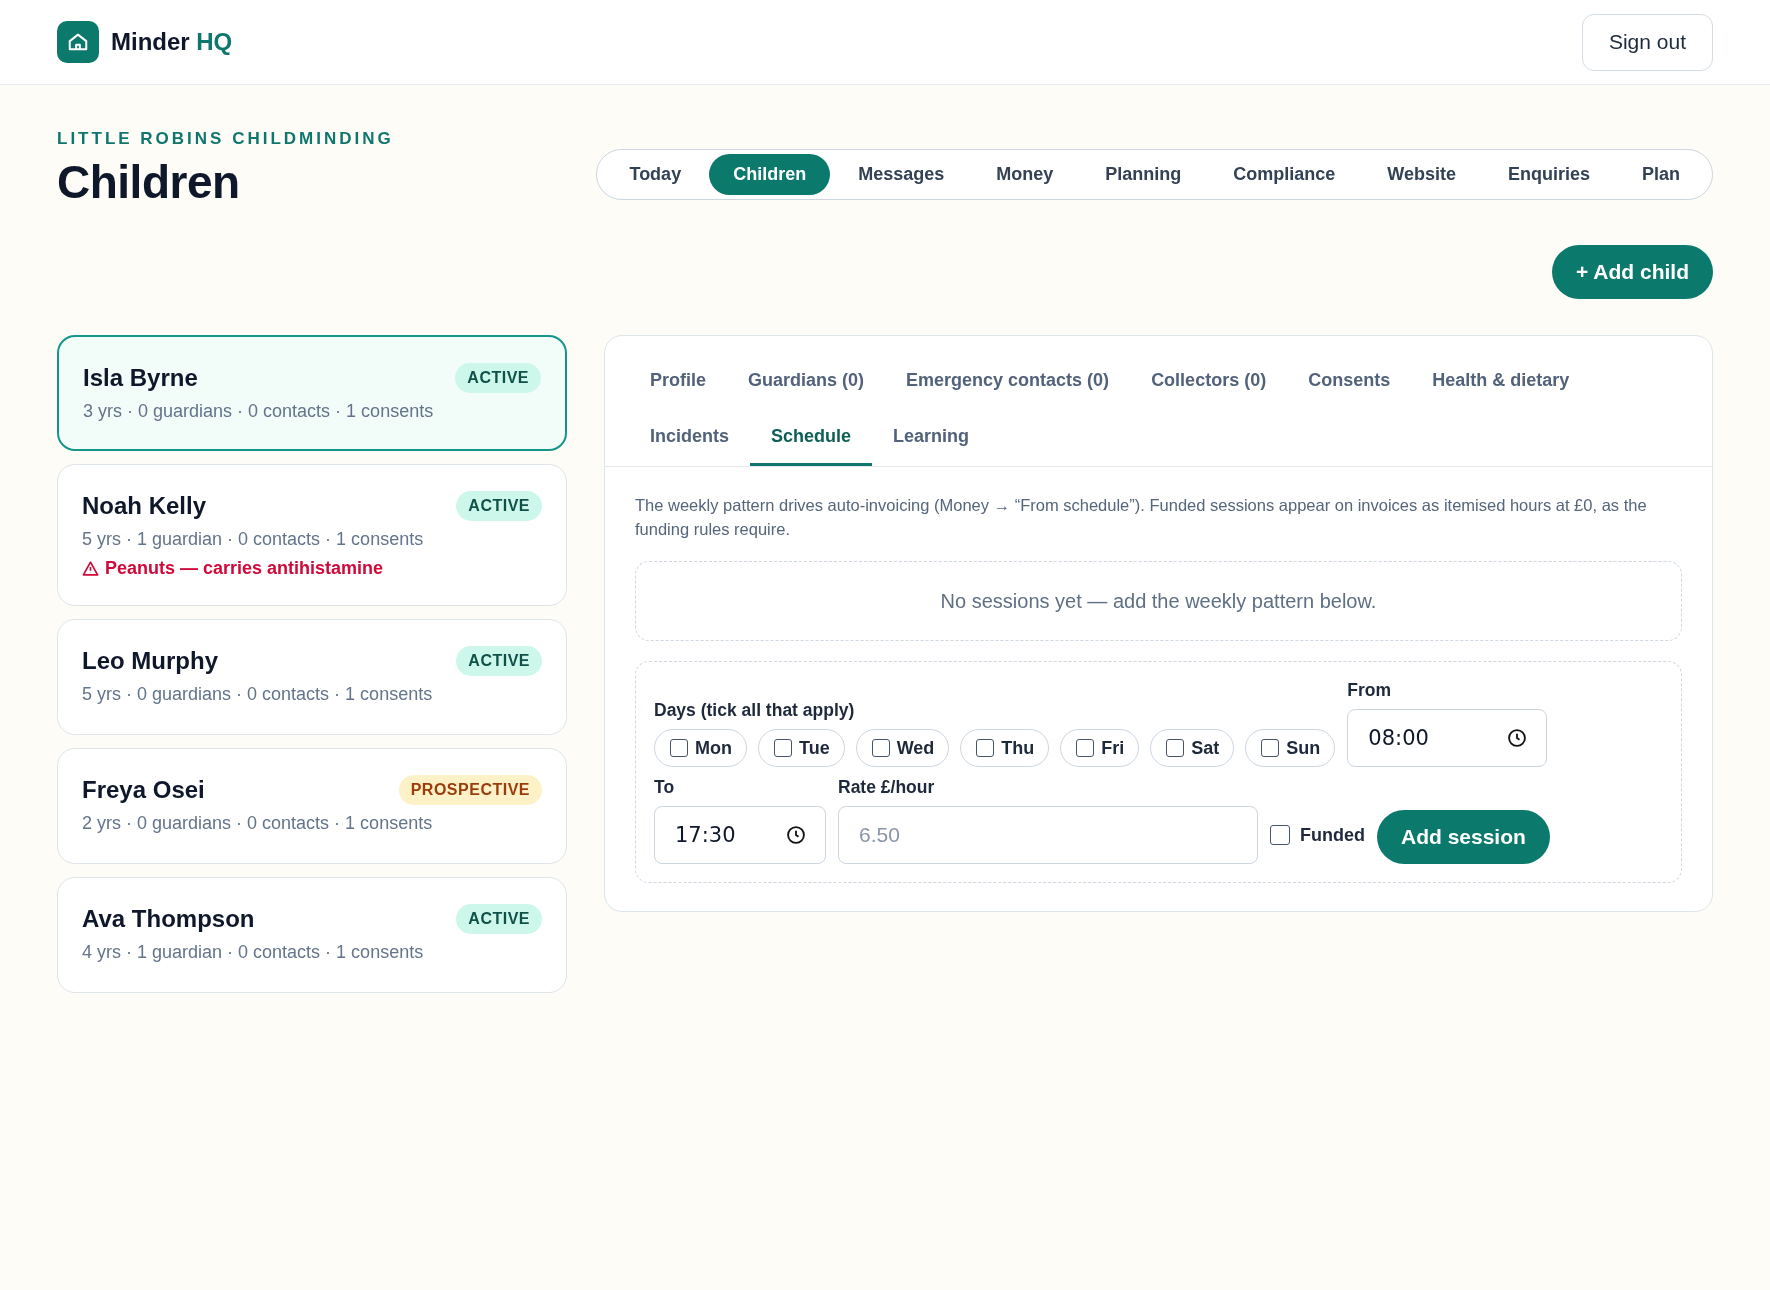  I want to click on child-name: Isla Byrne, so click(140, 378).